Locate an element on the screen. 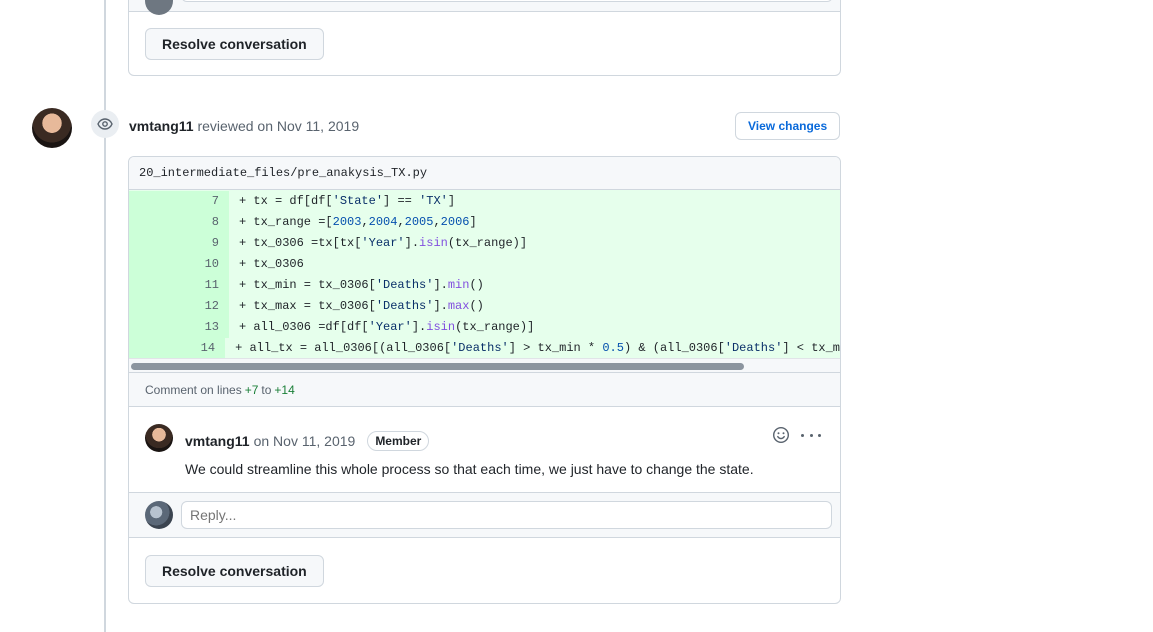 This screenshot has width=1153, height=632. line-number: 13 is located at coordinates (179, 327).